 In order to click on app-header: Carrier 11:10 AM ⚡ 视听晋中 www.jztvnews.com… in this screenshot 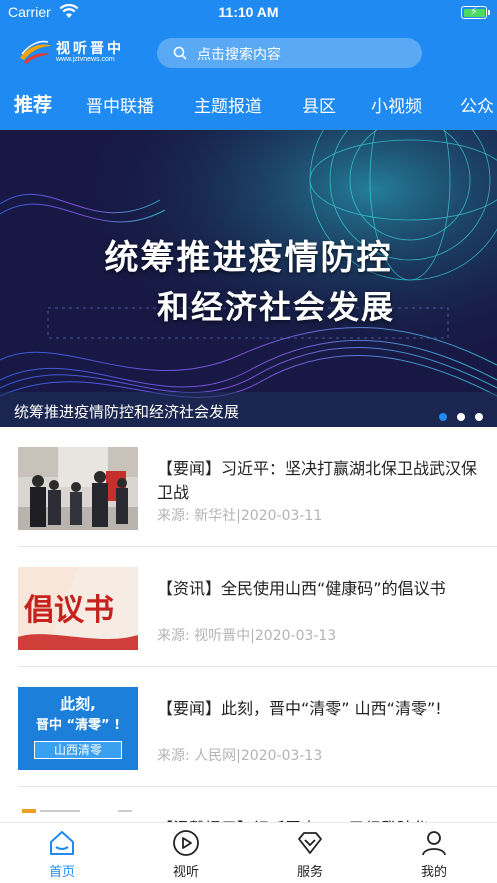, I will do `click(248, 65)`.